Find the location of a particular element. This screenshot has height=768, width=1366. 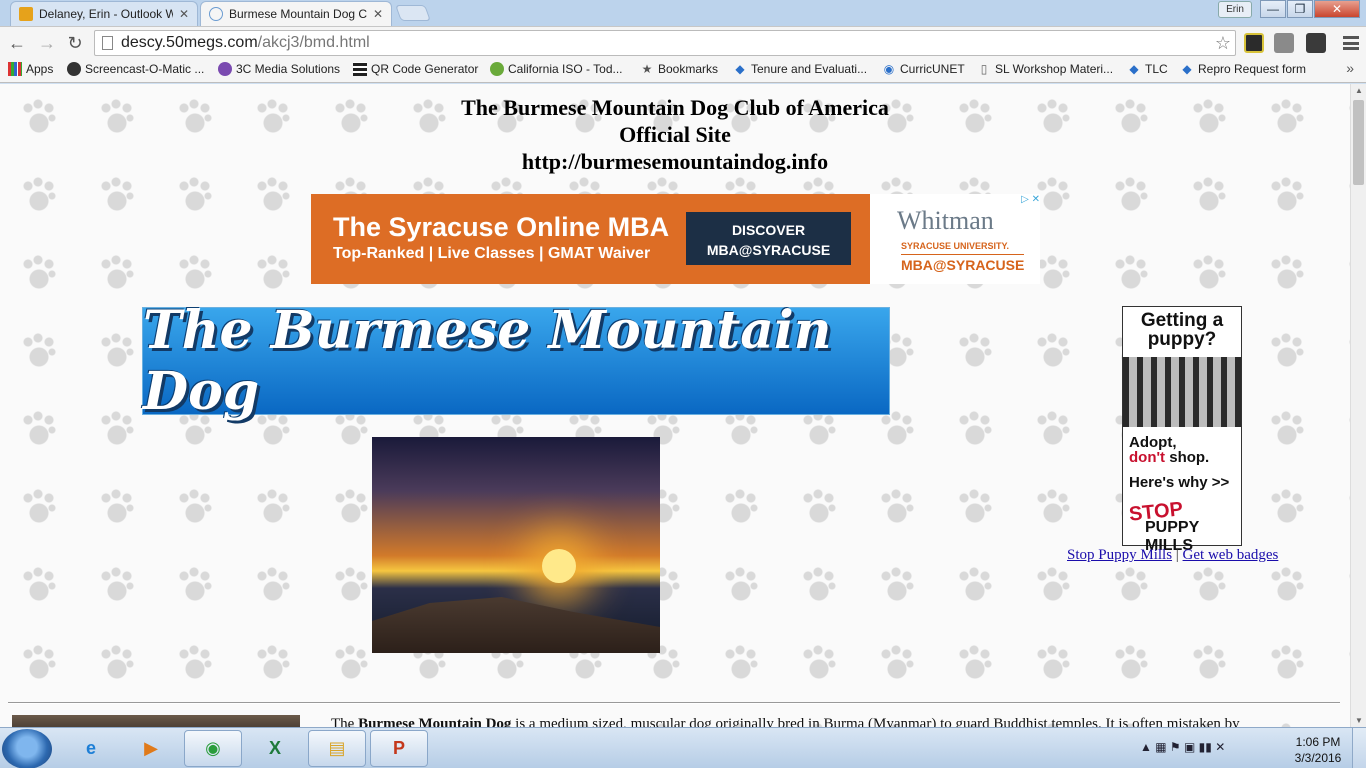

bookmark-apps: Apps is located at coordinates (30, 69).